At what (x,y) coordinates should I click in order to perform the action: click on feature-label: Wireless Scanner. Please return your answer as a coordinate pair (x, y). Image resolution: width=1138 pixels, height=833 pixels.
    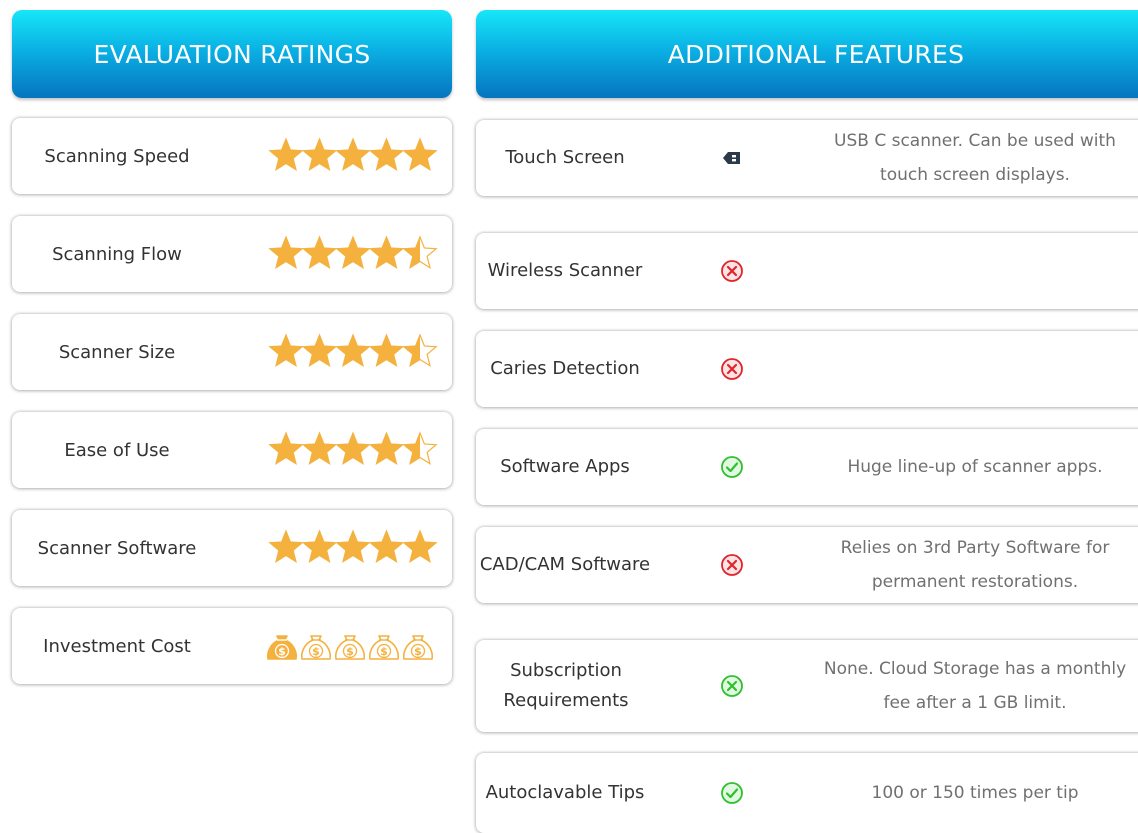
    Looking at the image, I should click on (565, 270).